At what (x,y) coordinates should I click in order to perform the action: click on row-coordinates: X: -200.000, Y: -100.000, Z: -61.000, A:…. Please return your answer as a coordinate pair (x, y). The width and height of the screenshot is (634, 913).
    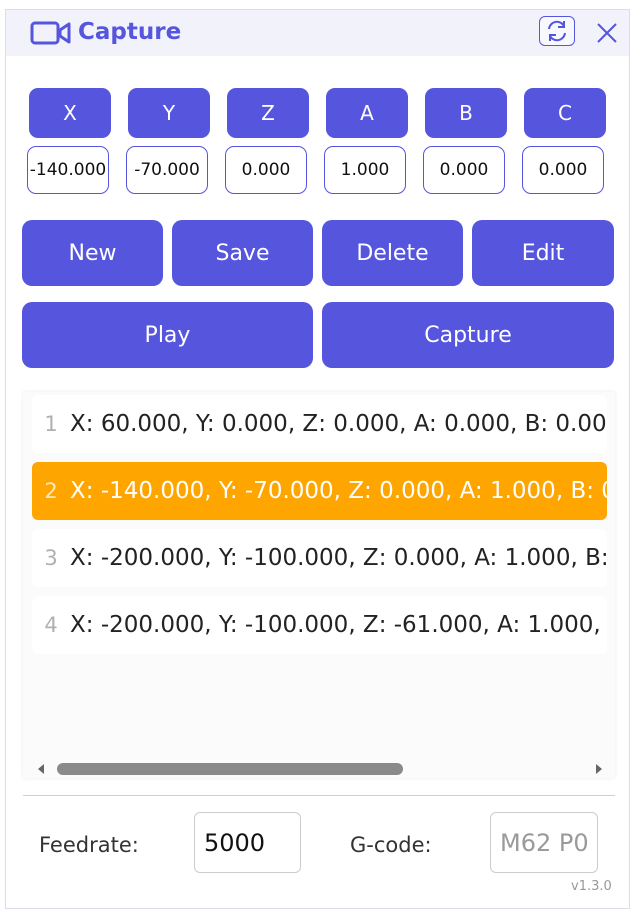
    Looking at the image, I should click on (338, 625).